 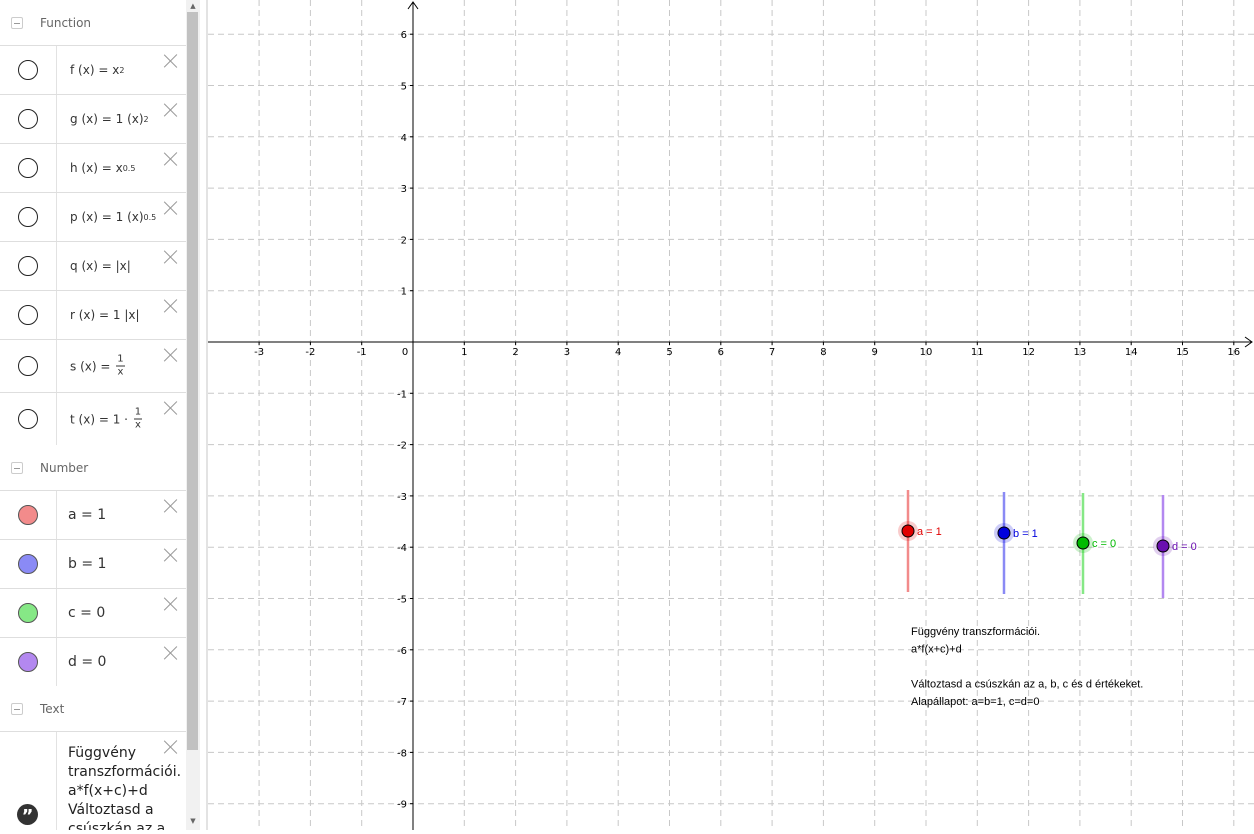 What do you see at coordinates (1233, 352) in the screenshot?
I see `x-tick-label: 16` at bounding box center [1233, 352].